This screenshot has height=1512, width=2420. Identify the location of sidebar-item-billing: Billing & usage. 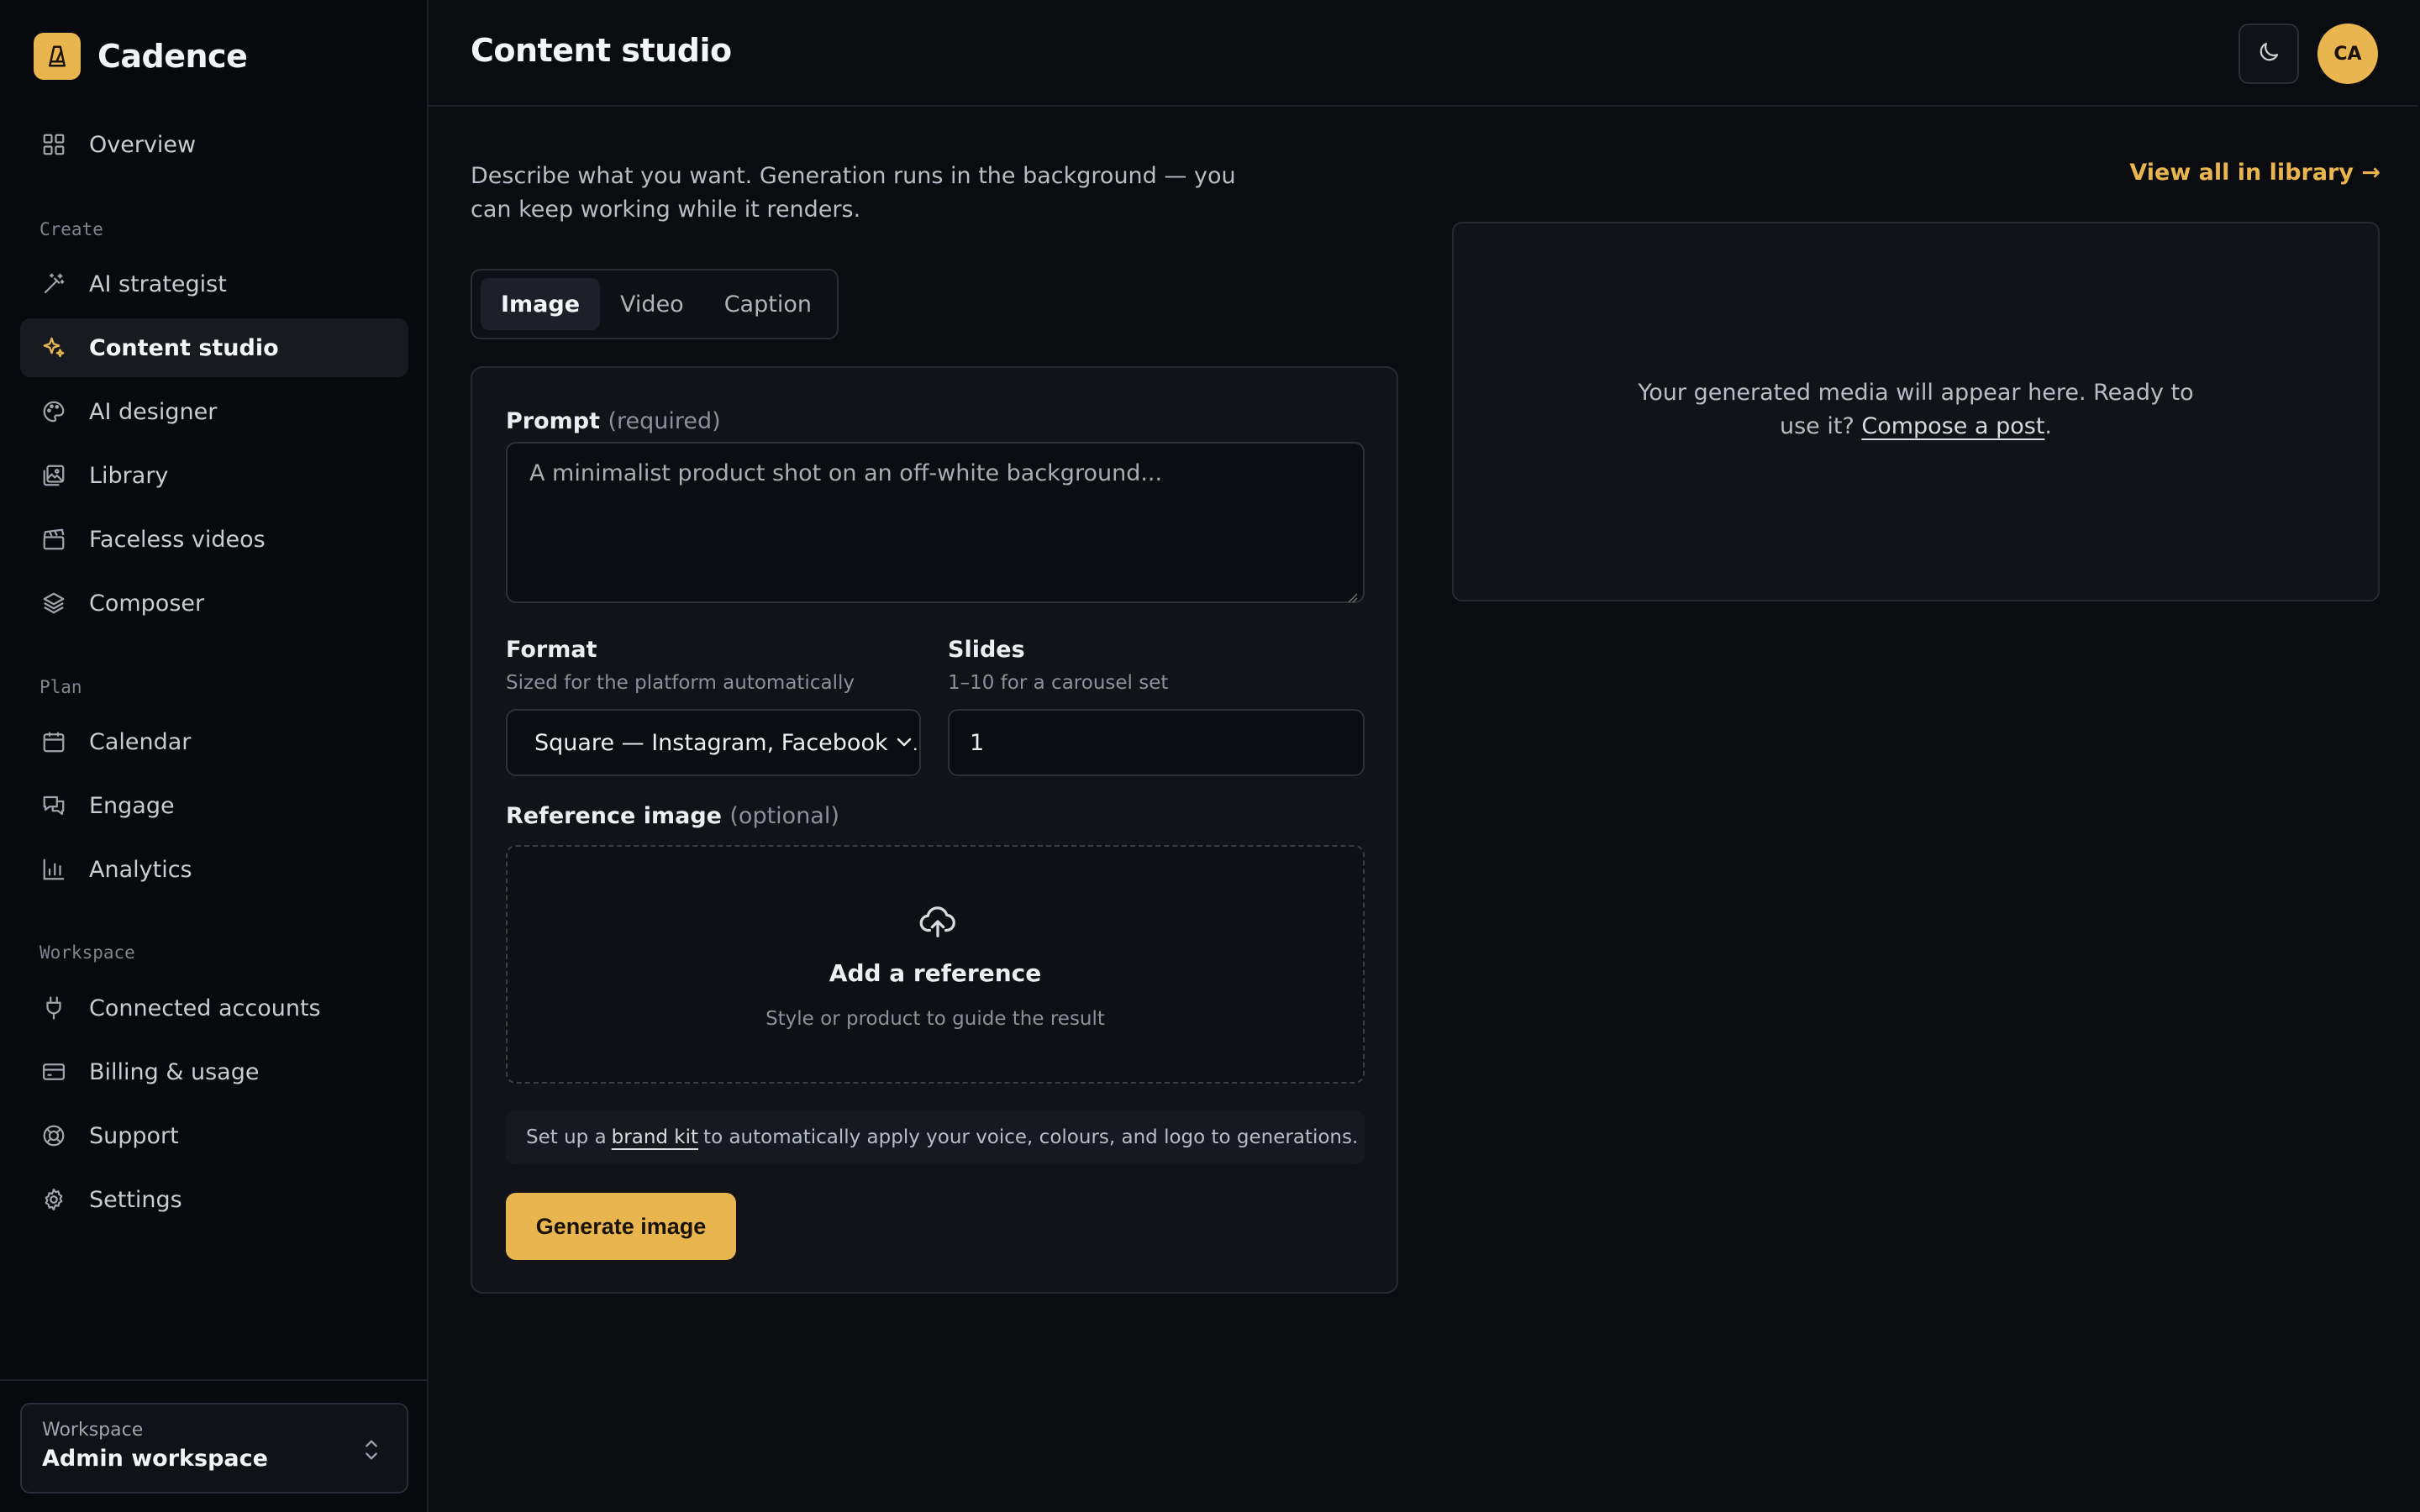
(214, 1071).